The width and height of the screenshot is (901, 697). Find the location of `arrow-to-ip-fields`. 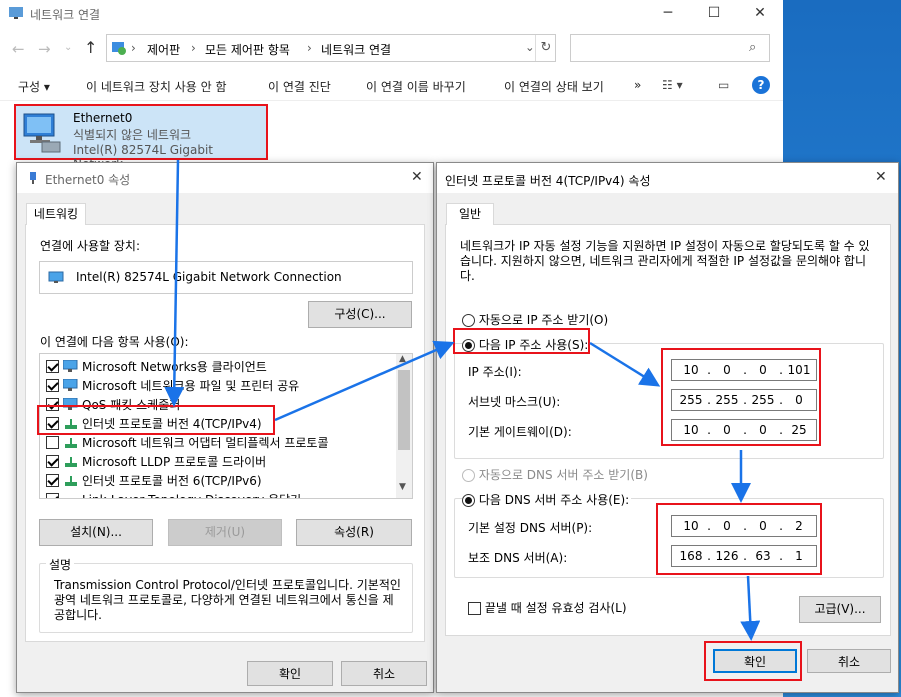

arrow-to-ip-fields is located at coordinates (625, 364).